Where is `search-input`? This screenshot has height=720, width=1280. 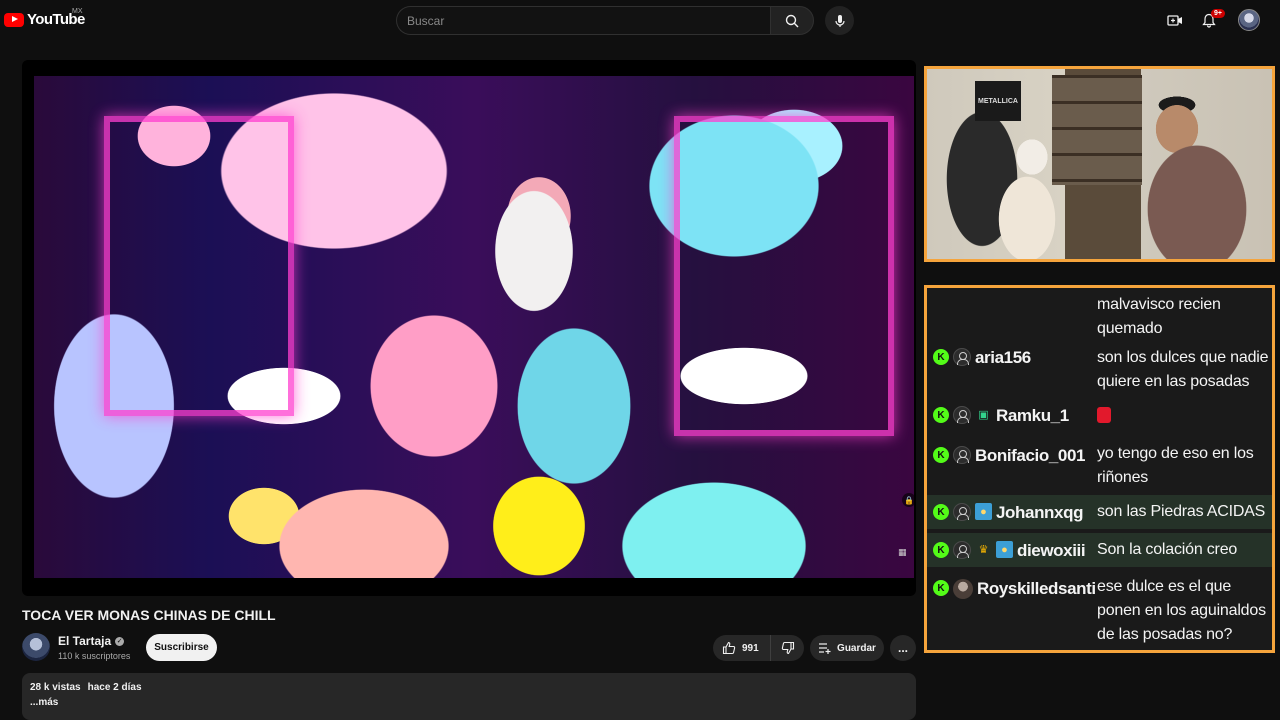
search-input is located at coordinates (588, 20).